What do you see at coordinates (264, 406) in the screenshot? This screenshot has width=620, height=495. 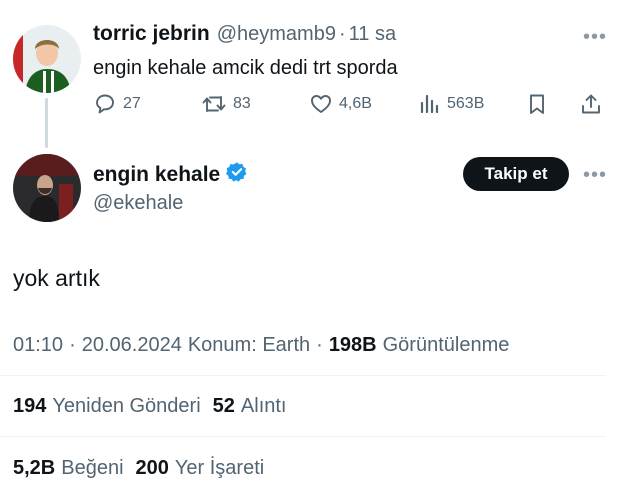 I see `quotes-label: Alıntı` at bounding box center [264, 406].